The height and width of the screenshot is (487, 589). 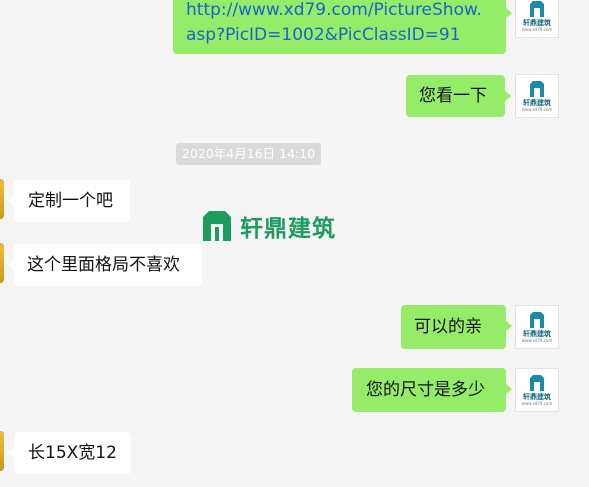 I want to click on message-text: 定制一个吧, so click(x=70, y=201).